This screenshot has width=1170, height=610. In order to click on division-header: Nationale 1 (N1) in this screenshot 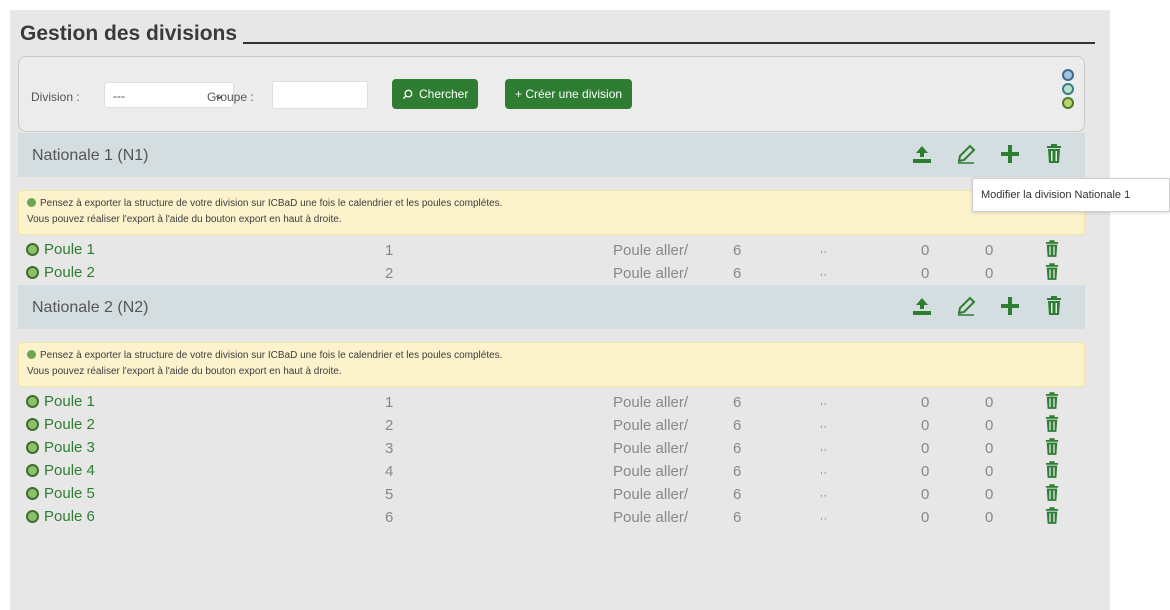, I will do `click(551, 155)`.